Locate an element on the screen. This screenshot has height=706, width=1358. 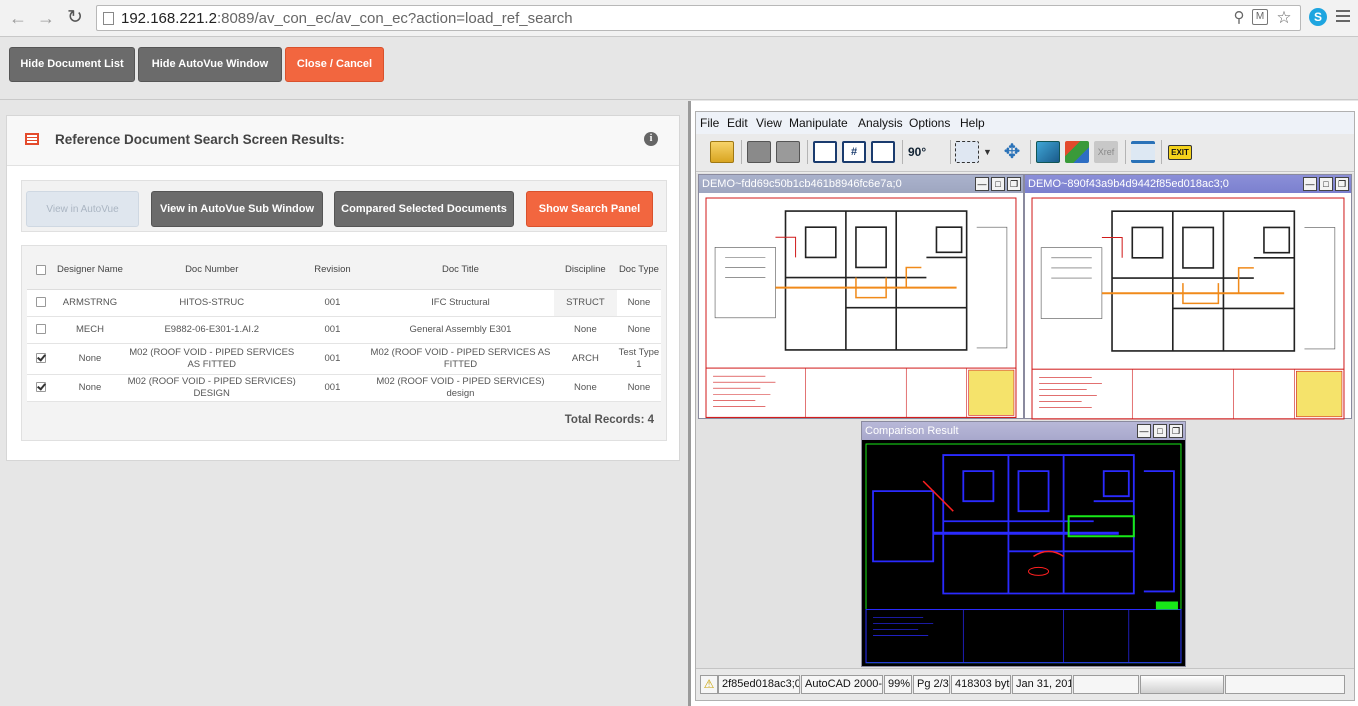
cell-doc-number: M02 (ROOF VOID - PIPED SERVICES) DESIGN is located at coordinates (211, 388).